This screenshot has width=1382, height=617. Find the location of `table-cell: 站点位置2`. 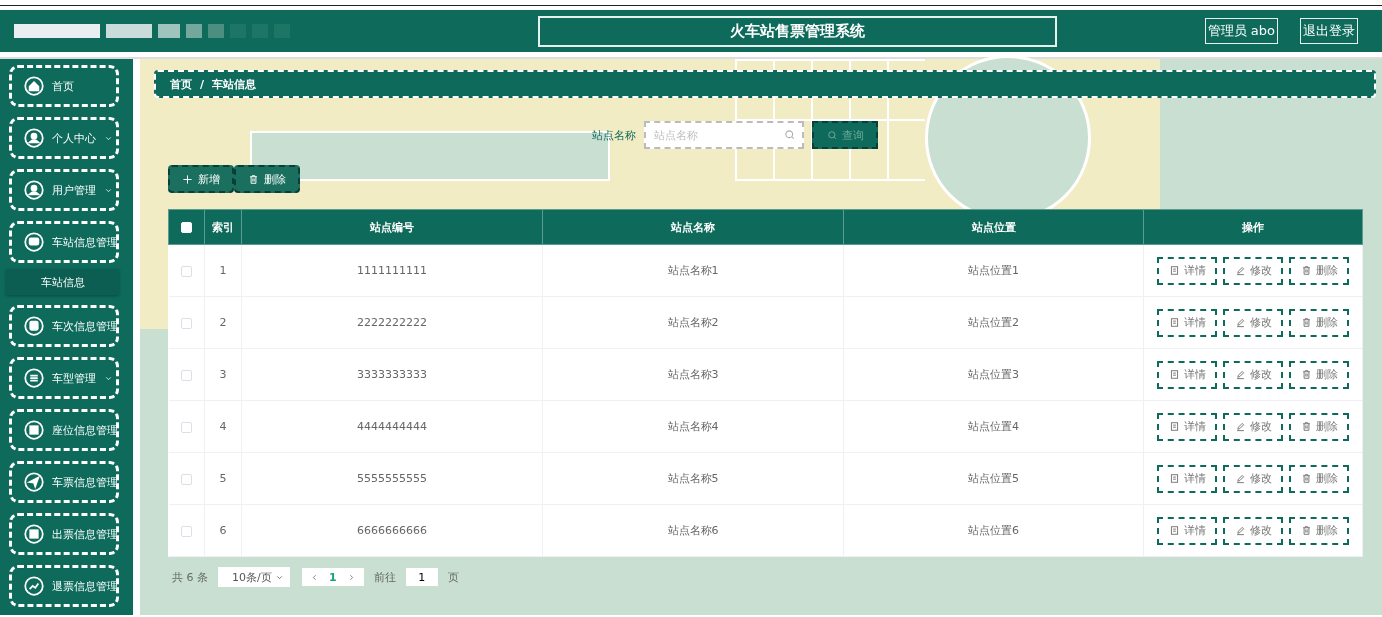

table-cell: 站点位置2 is located at coordinates (993, 322).